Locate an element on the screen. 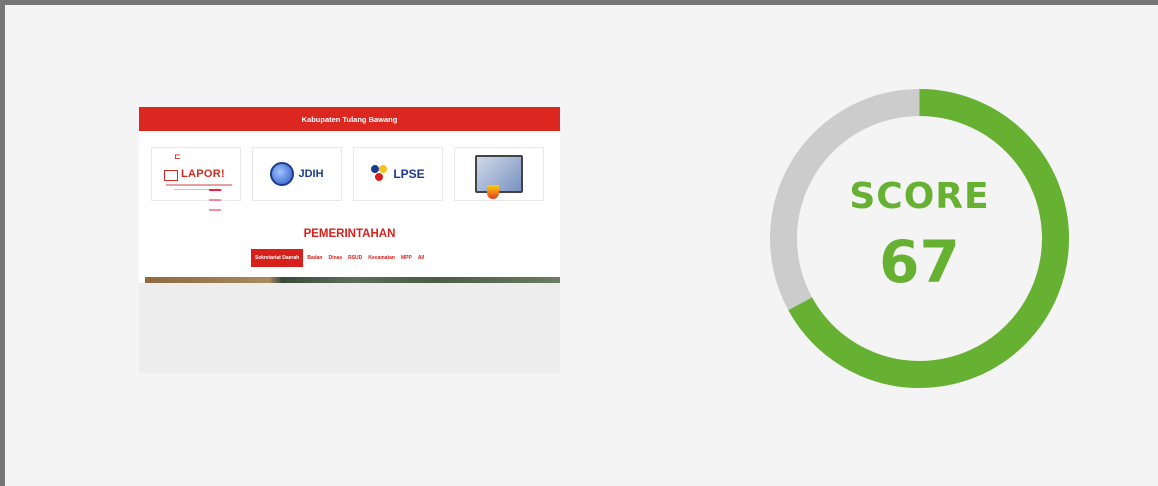 The width and height of the screenshot is (1158, 486). statistics-logo is located at coordinates (499, 174).